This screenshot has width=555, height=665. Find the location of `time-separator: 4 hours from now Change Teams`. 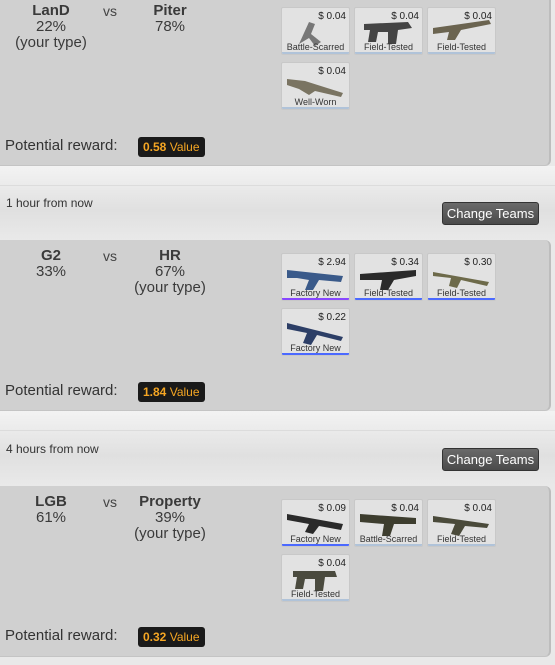

time-separator: 4 hours from now Change Teams is located at coordinates (277, 448).